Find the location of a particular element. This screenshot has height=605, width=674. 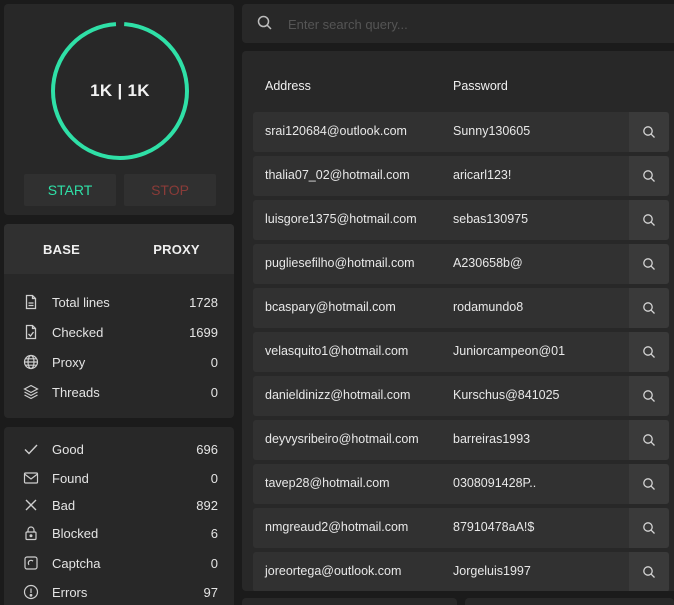

password-cell: barreiras1993 is located at coordinates (492, 439).